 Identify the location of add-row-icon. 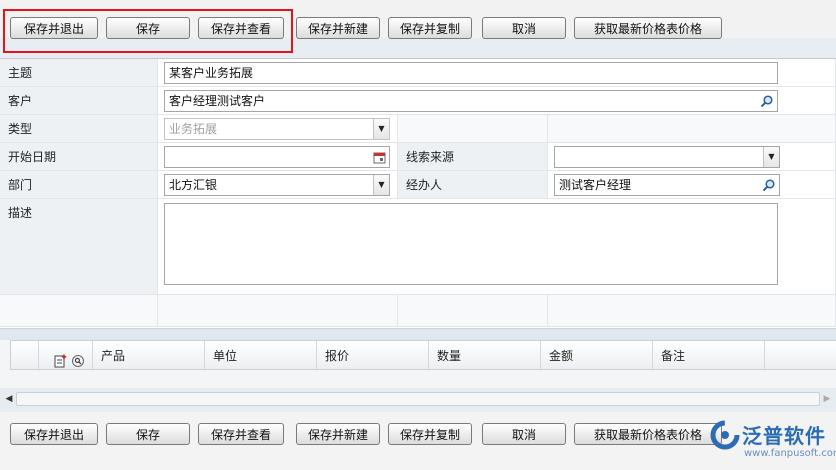
(60, 364).